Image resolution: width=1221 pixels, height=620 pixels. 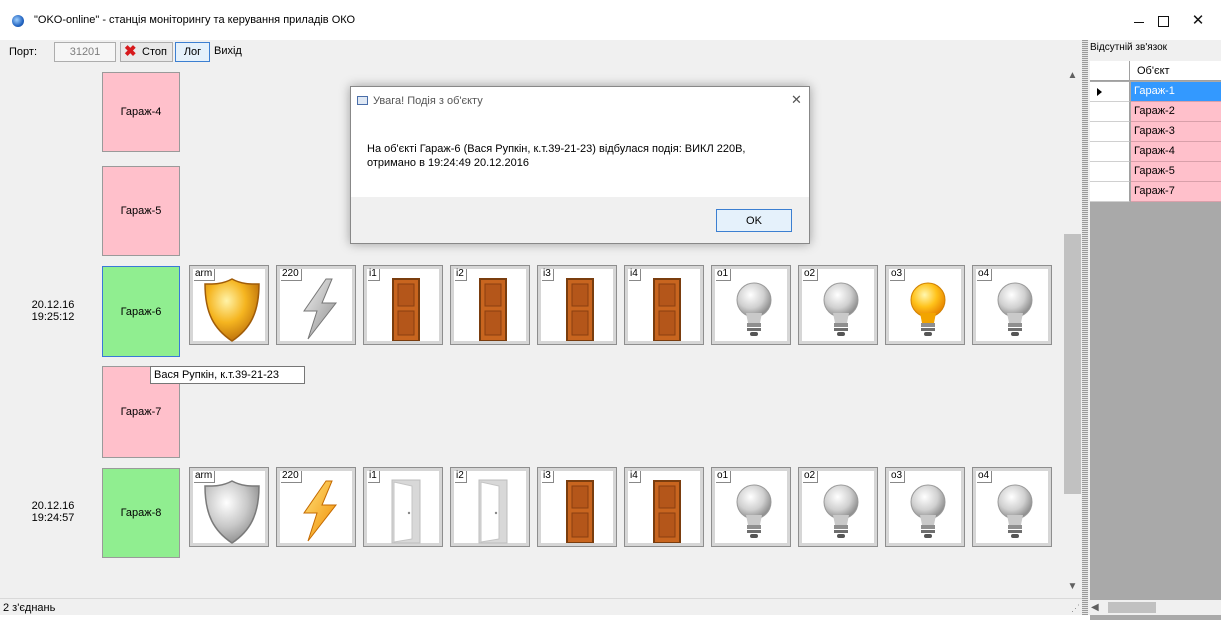 I want to click on last-event-timestamp-garage-8: 20.12.16 19:24:57, so click(x=53, y=512).